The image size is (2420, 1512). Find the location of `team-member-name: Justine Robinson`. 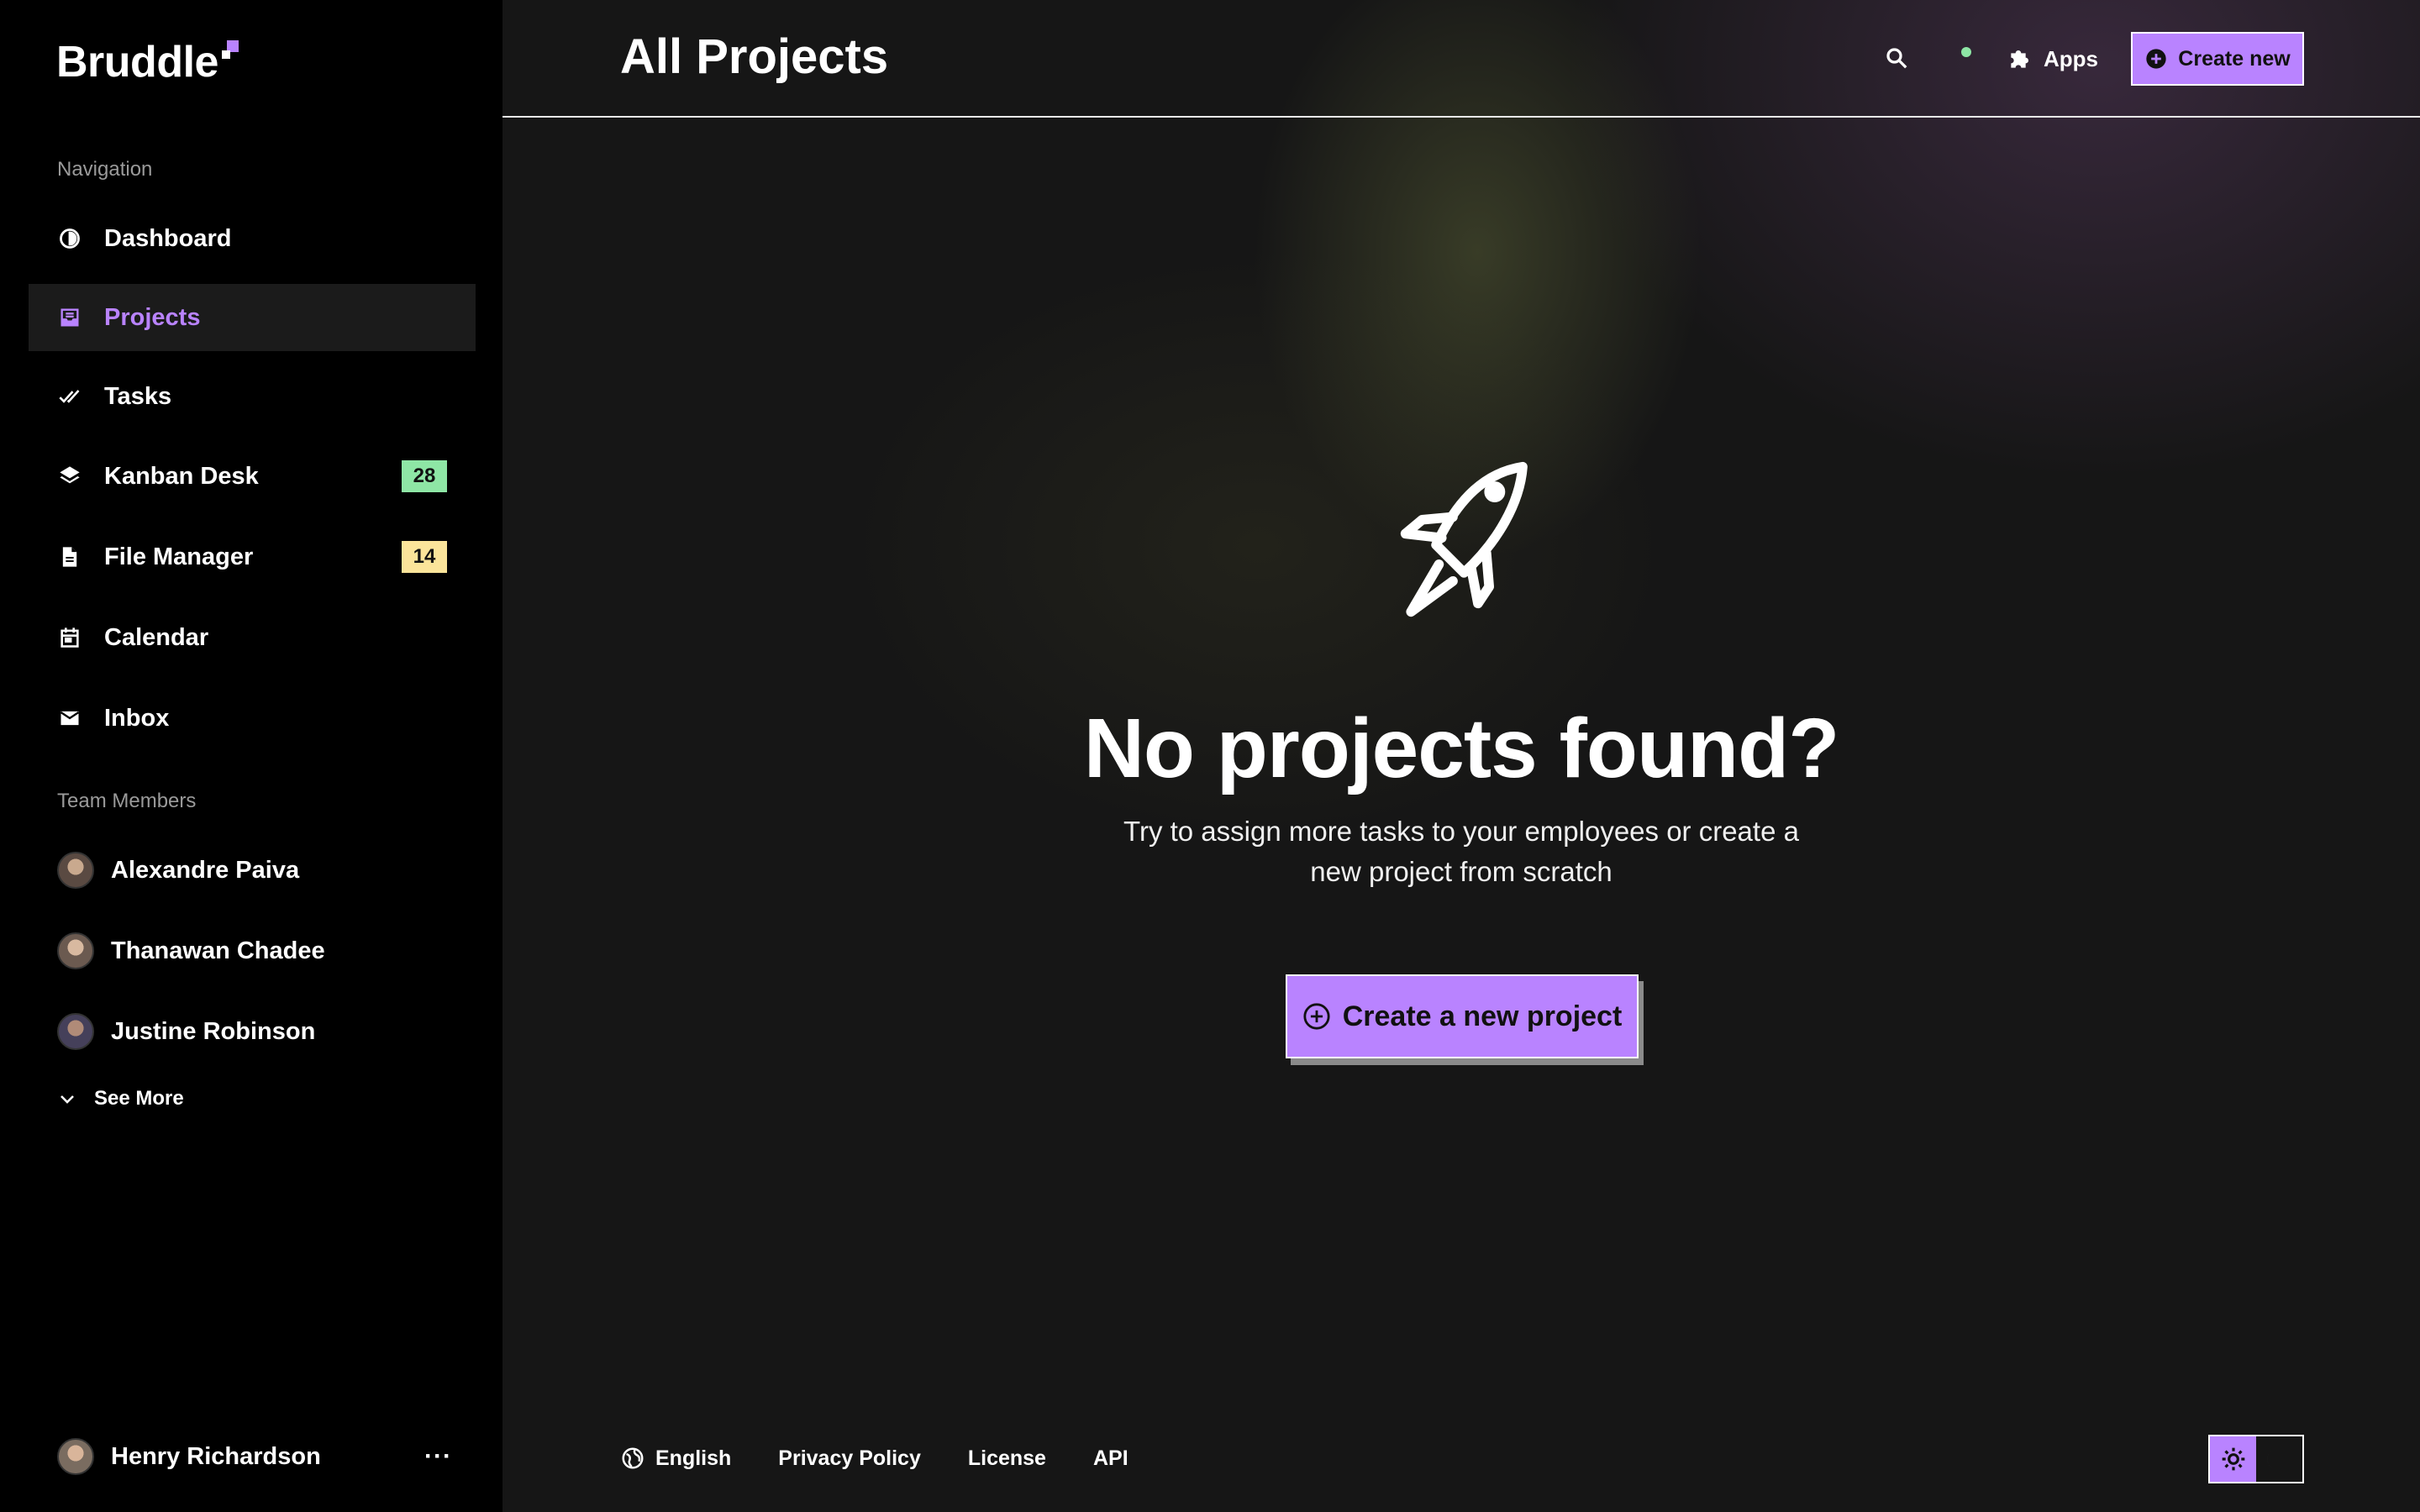

team-member-name: Justine Robinson is located at coordinates (214, 1031).